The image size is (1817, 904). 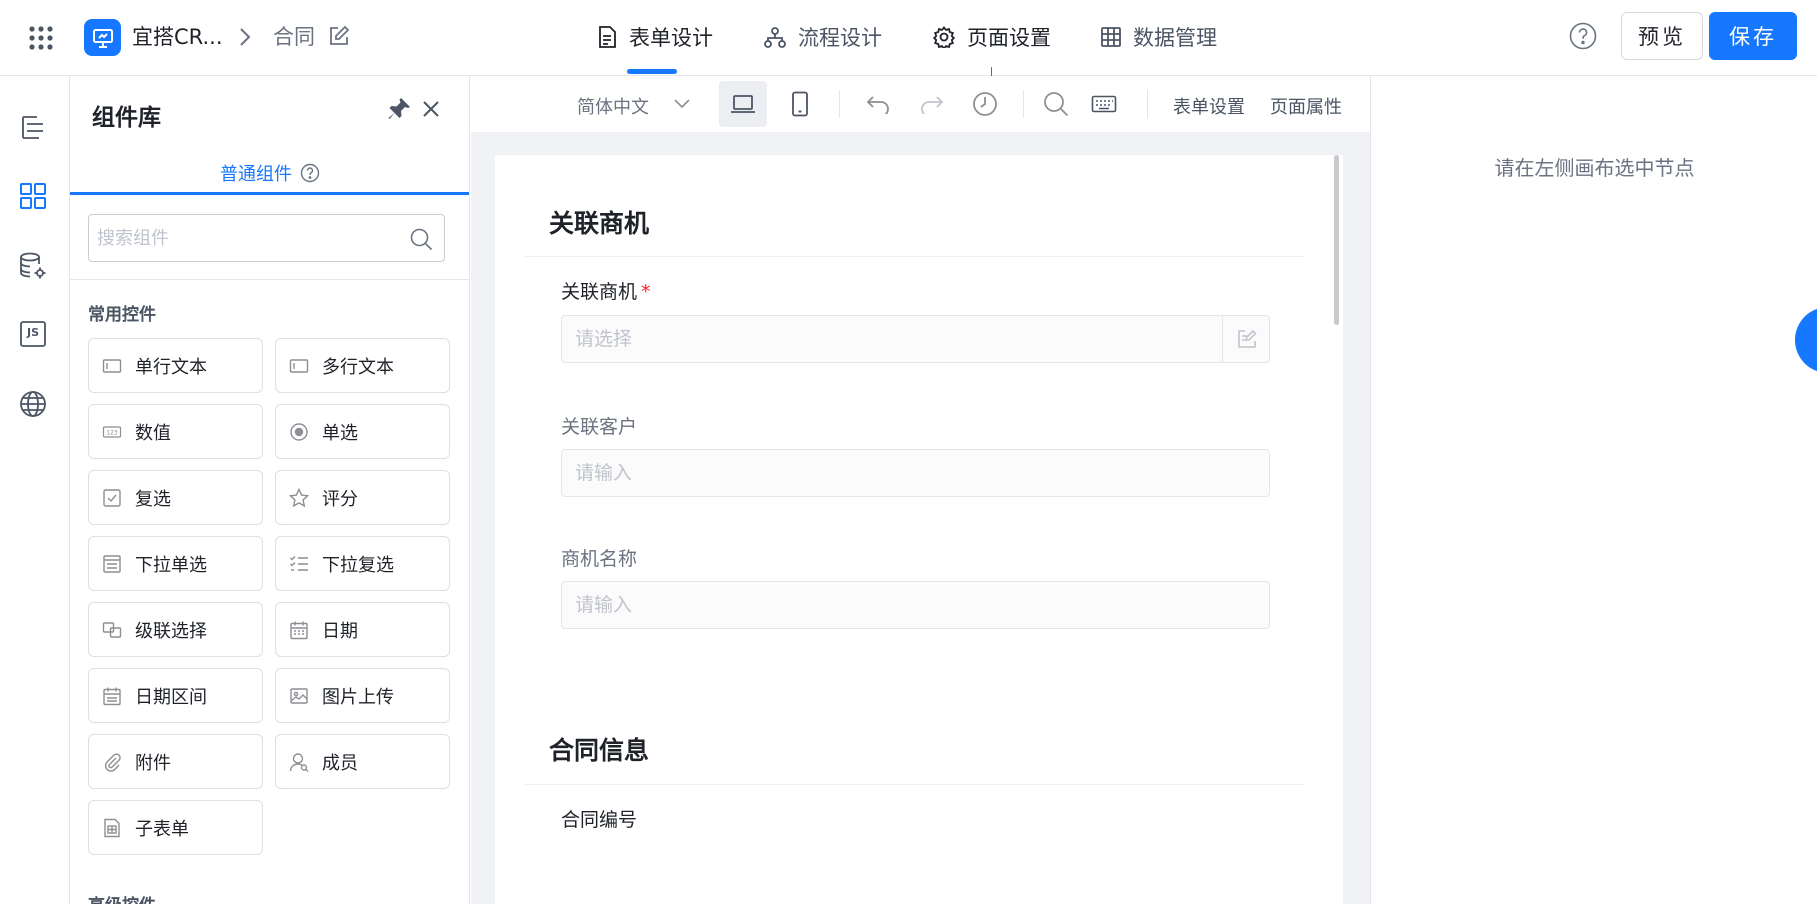 I want to click on redo-icon, so click(x=932, y=104).